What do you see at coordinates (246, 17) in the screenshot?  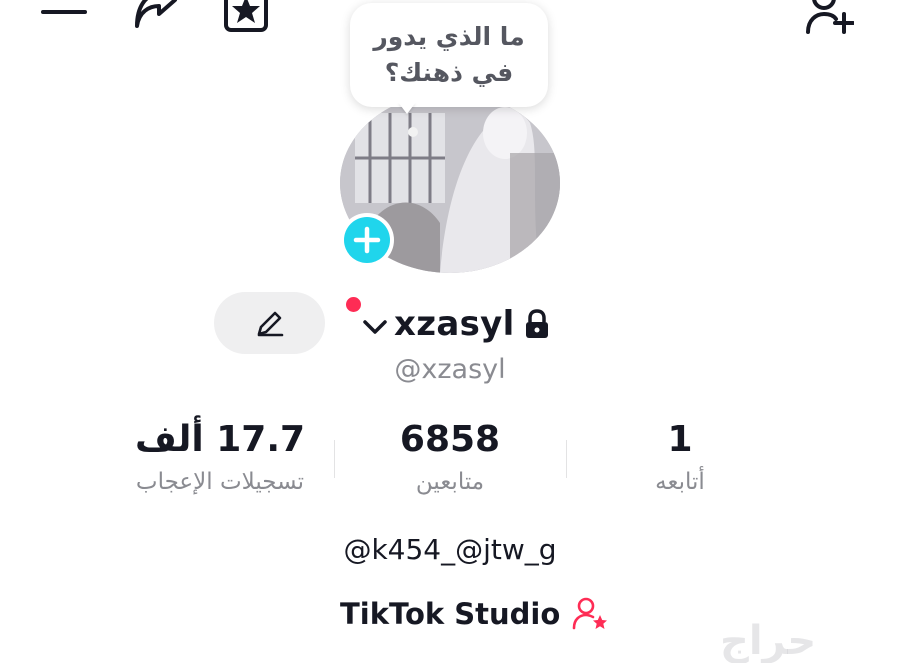 I see `favorites-star-icon` at bounding box center [246, 17].